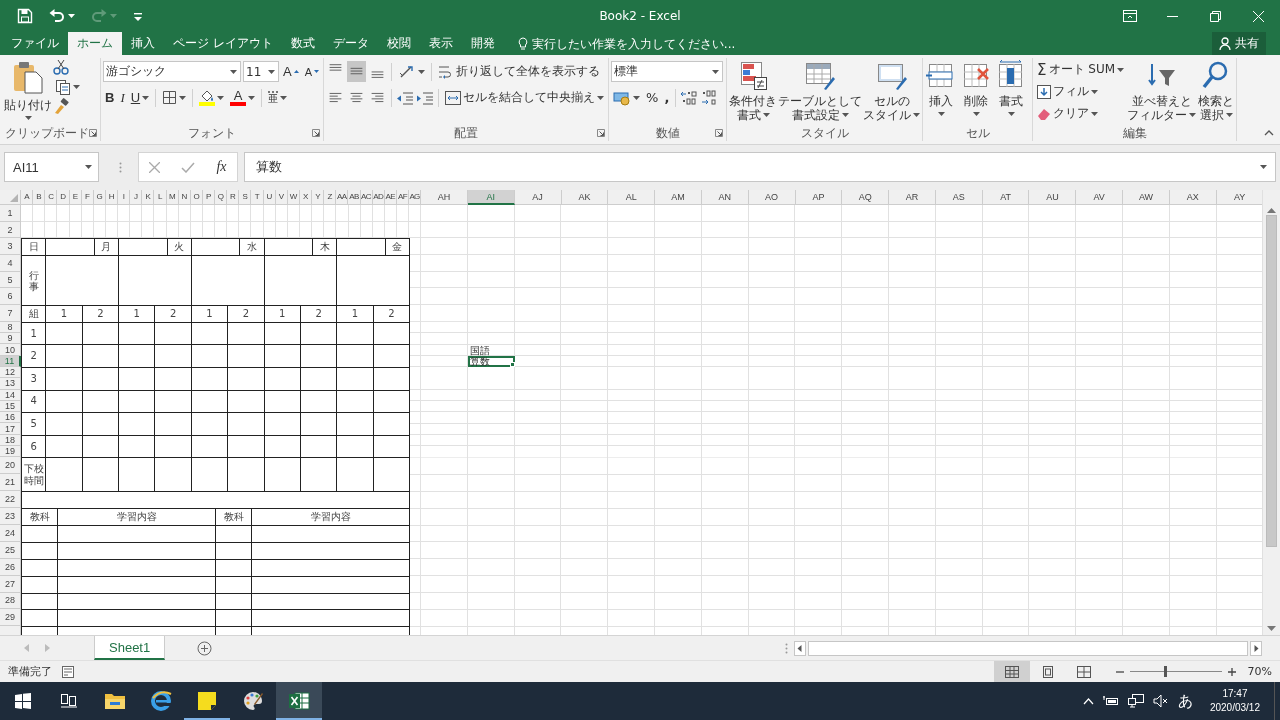  I want to click on column-header: T, so click(257, 197).